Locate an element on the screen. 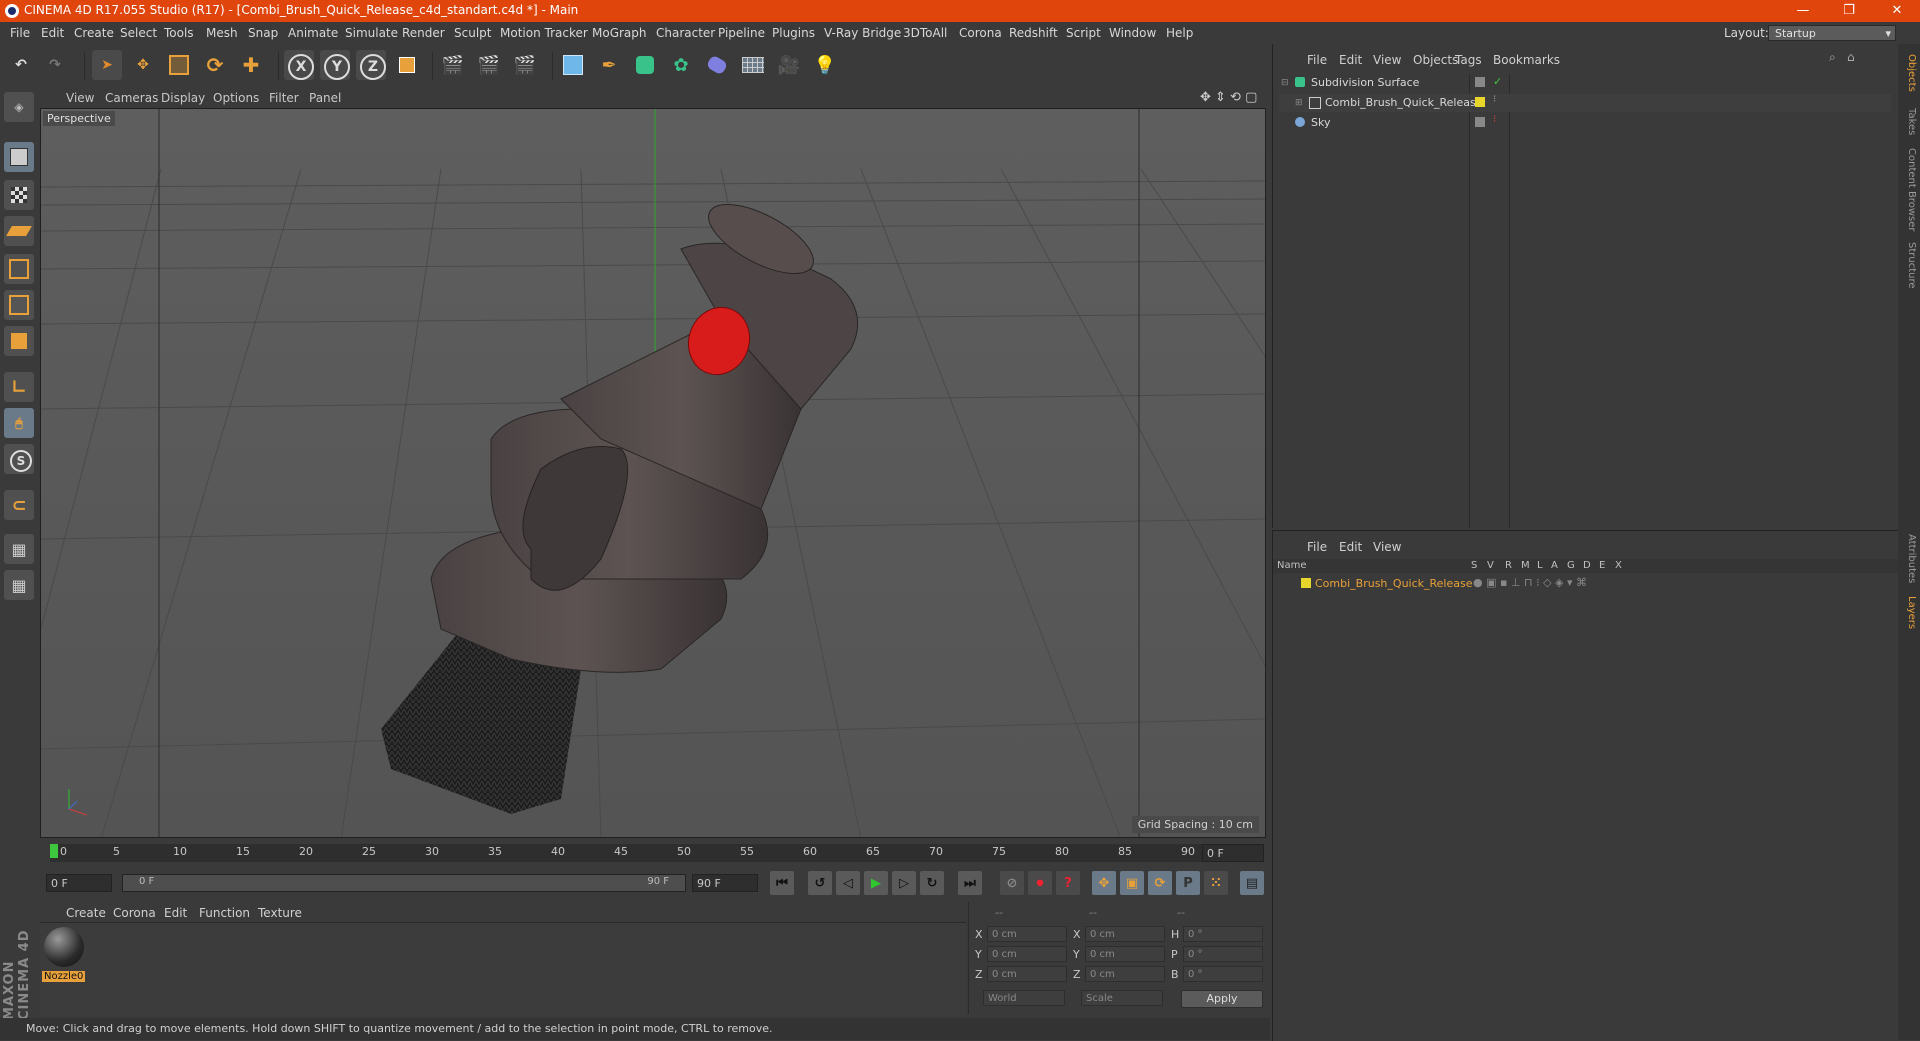  menu-animate: Animate is located at coordinates (313, 33).